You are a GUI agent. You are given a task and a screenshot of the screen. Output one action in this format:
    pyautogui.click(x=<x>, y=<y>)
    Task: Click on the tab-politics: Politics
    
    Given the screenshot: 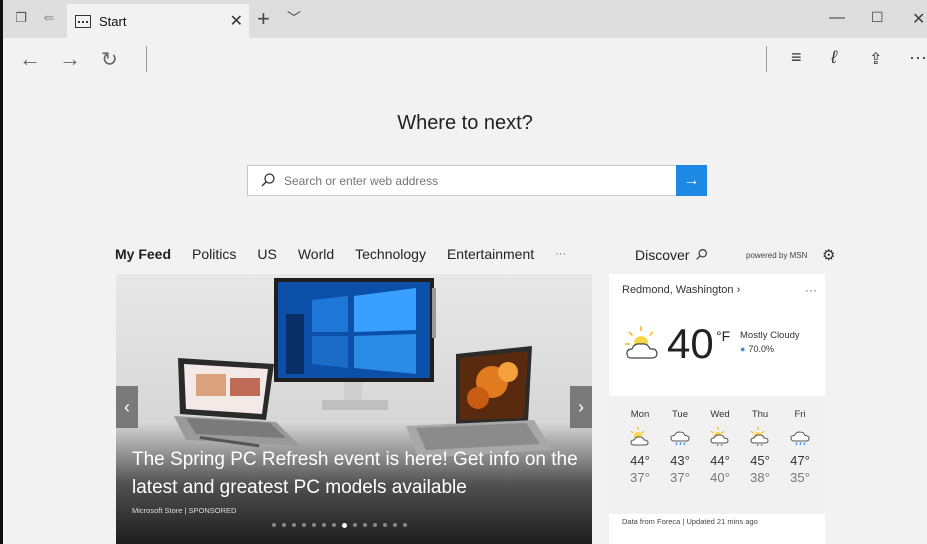 What is the action you would take?
    pyautogui.click(x=214, y=256)
    